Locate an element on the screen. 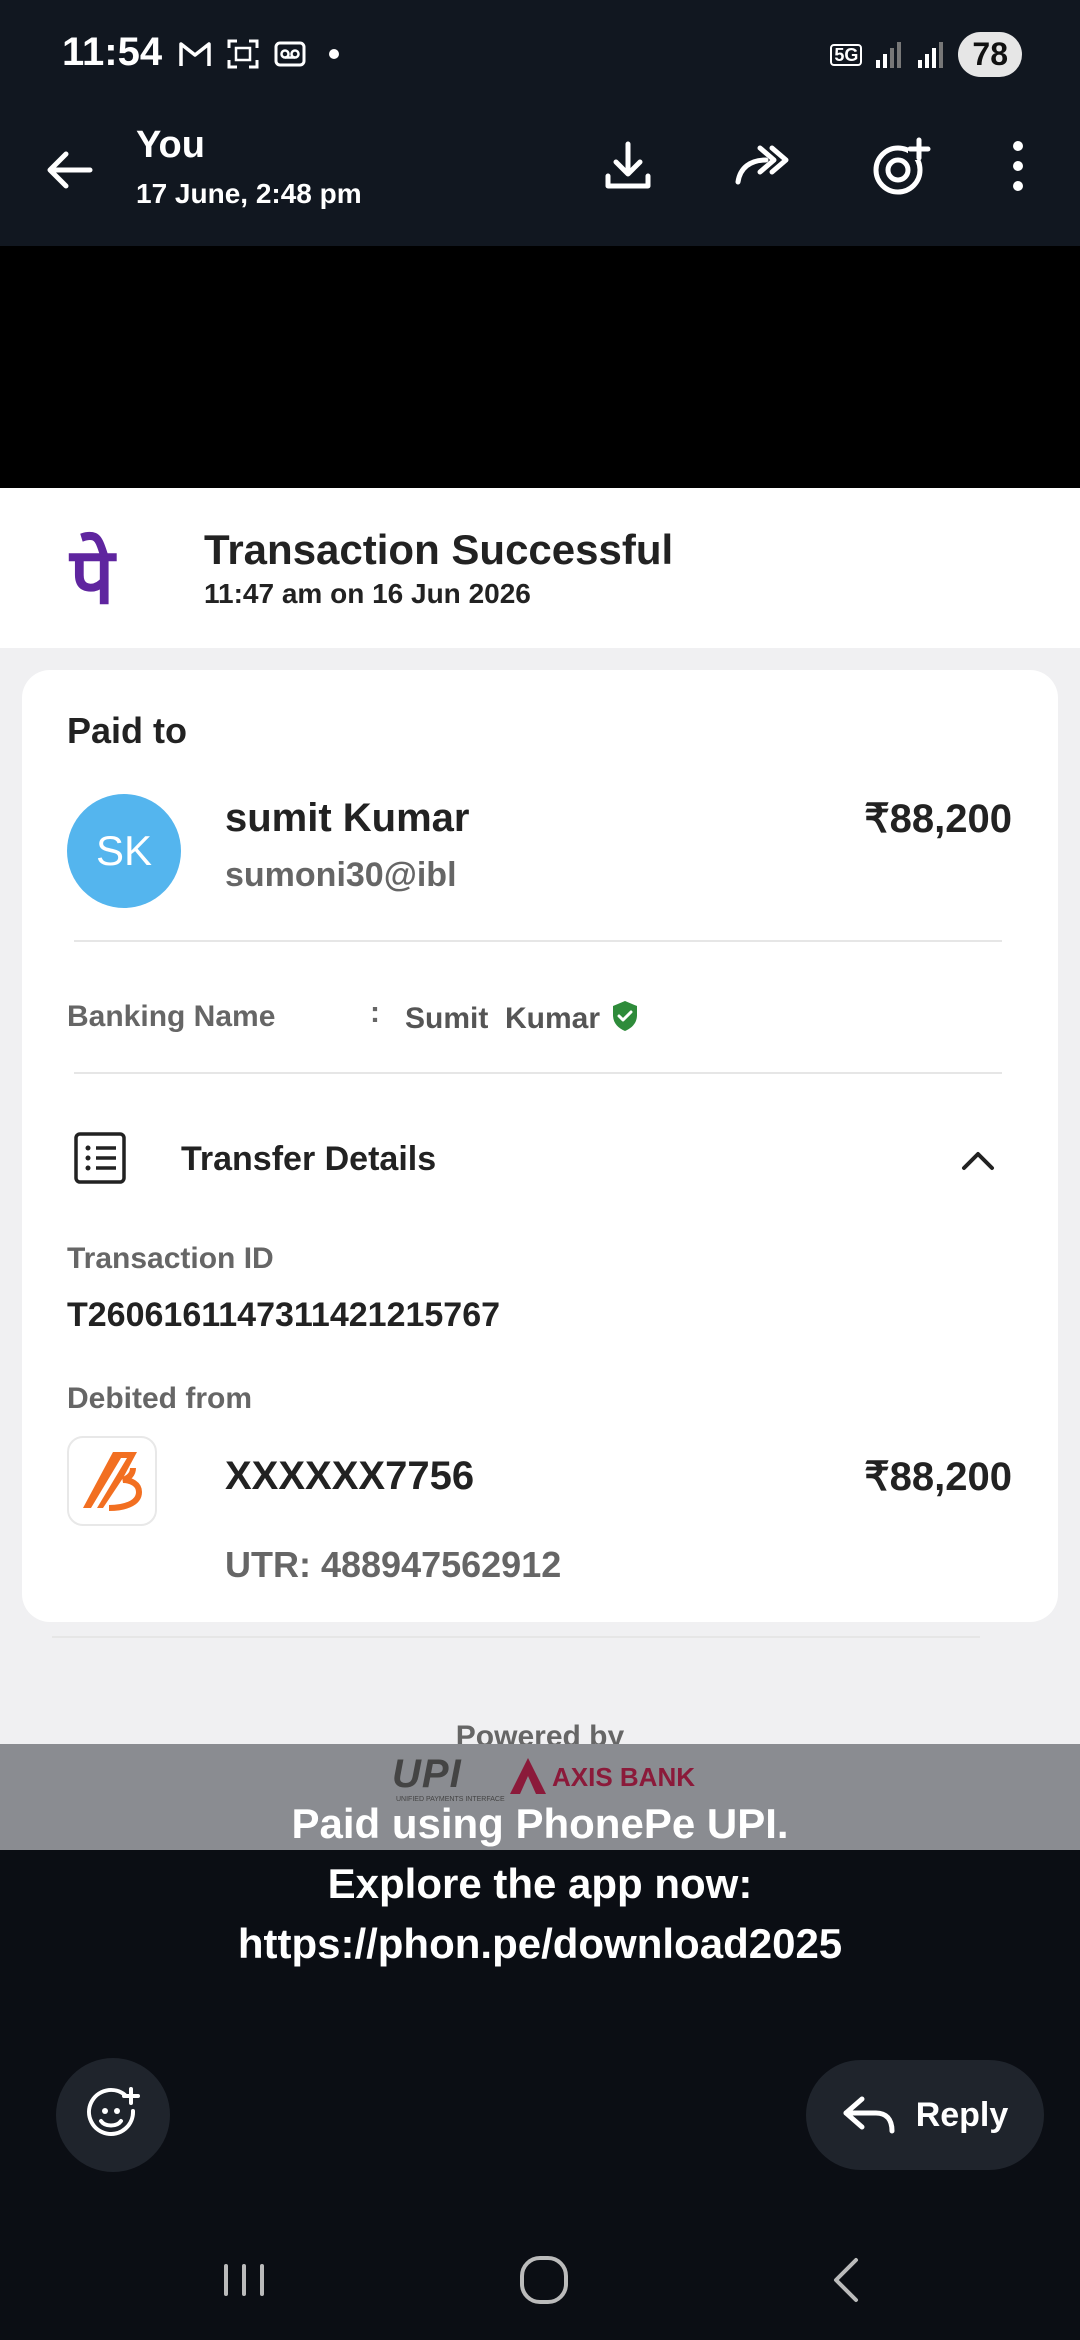  verified-shield-icon is located at coordinates (625, 1016).